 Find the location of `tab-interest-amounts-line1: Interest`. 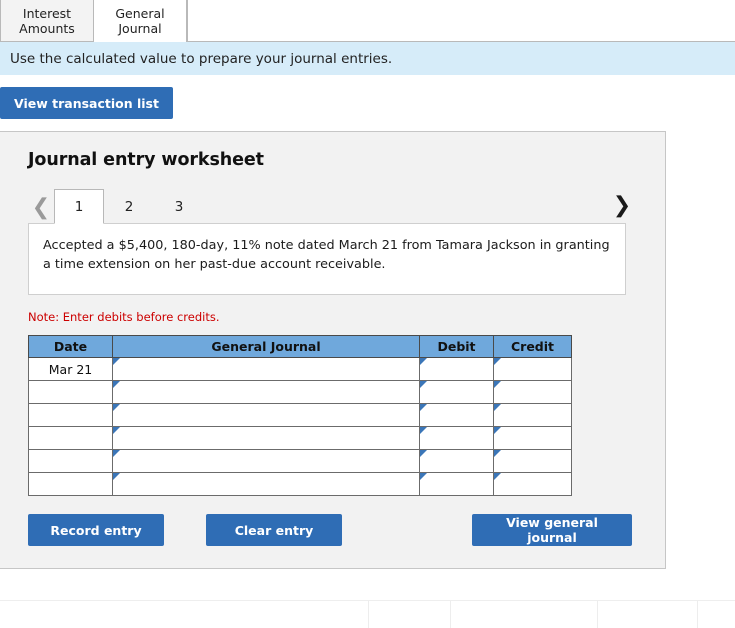

tab-interest-amounts-line1: Interest is located at coordinates (47, 13).